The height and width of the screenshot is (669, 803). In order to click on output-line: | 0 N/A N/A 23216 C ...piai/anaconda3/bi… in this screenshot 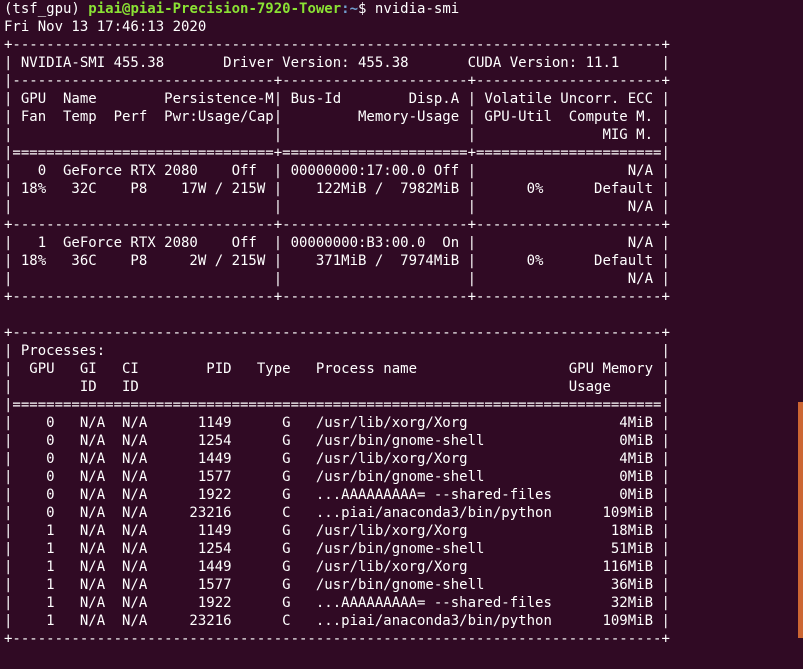, I will do `click(337, 513)`.